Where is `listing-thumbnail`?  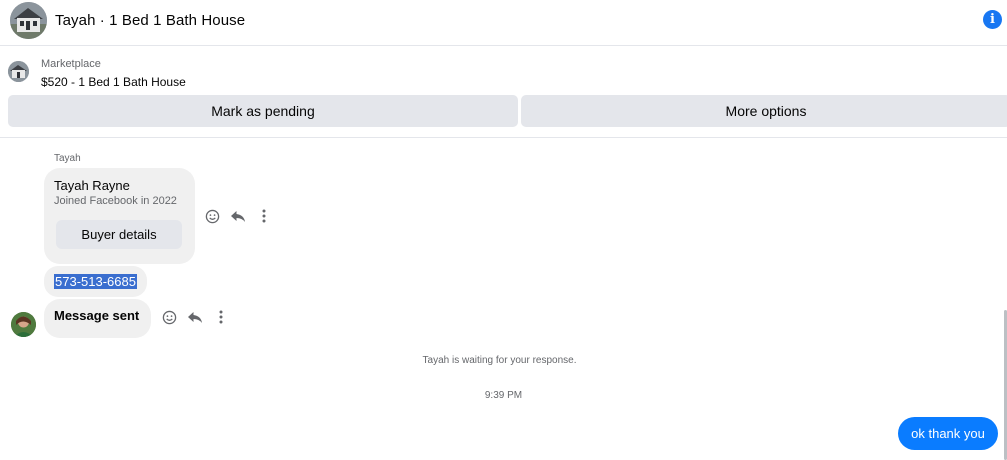
listing-thumbnail is located at coordinates (18, 71).